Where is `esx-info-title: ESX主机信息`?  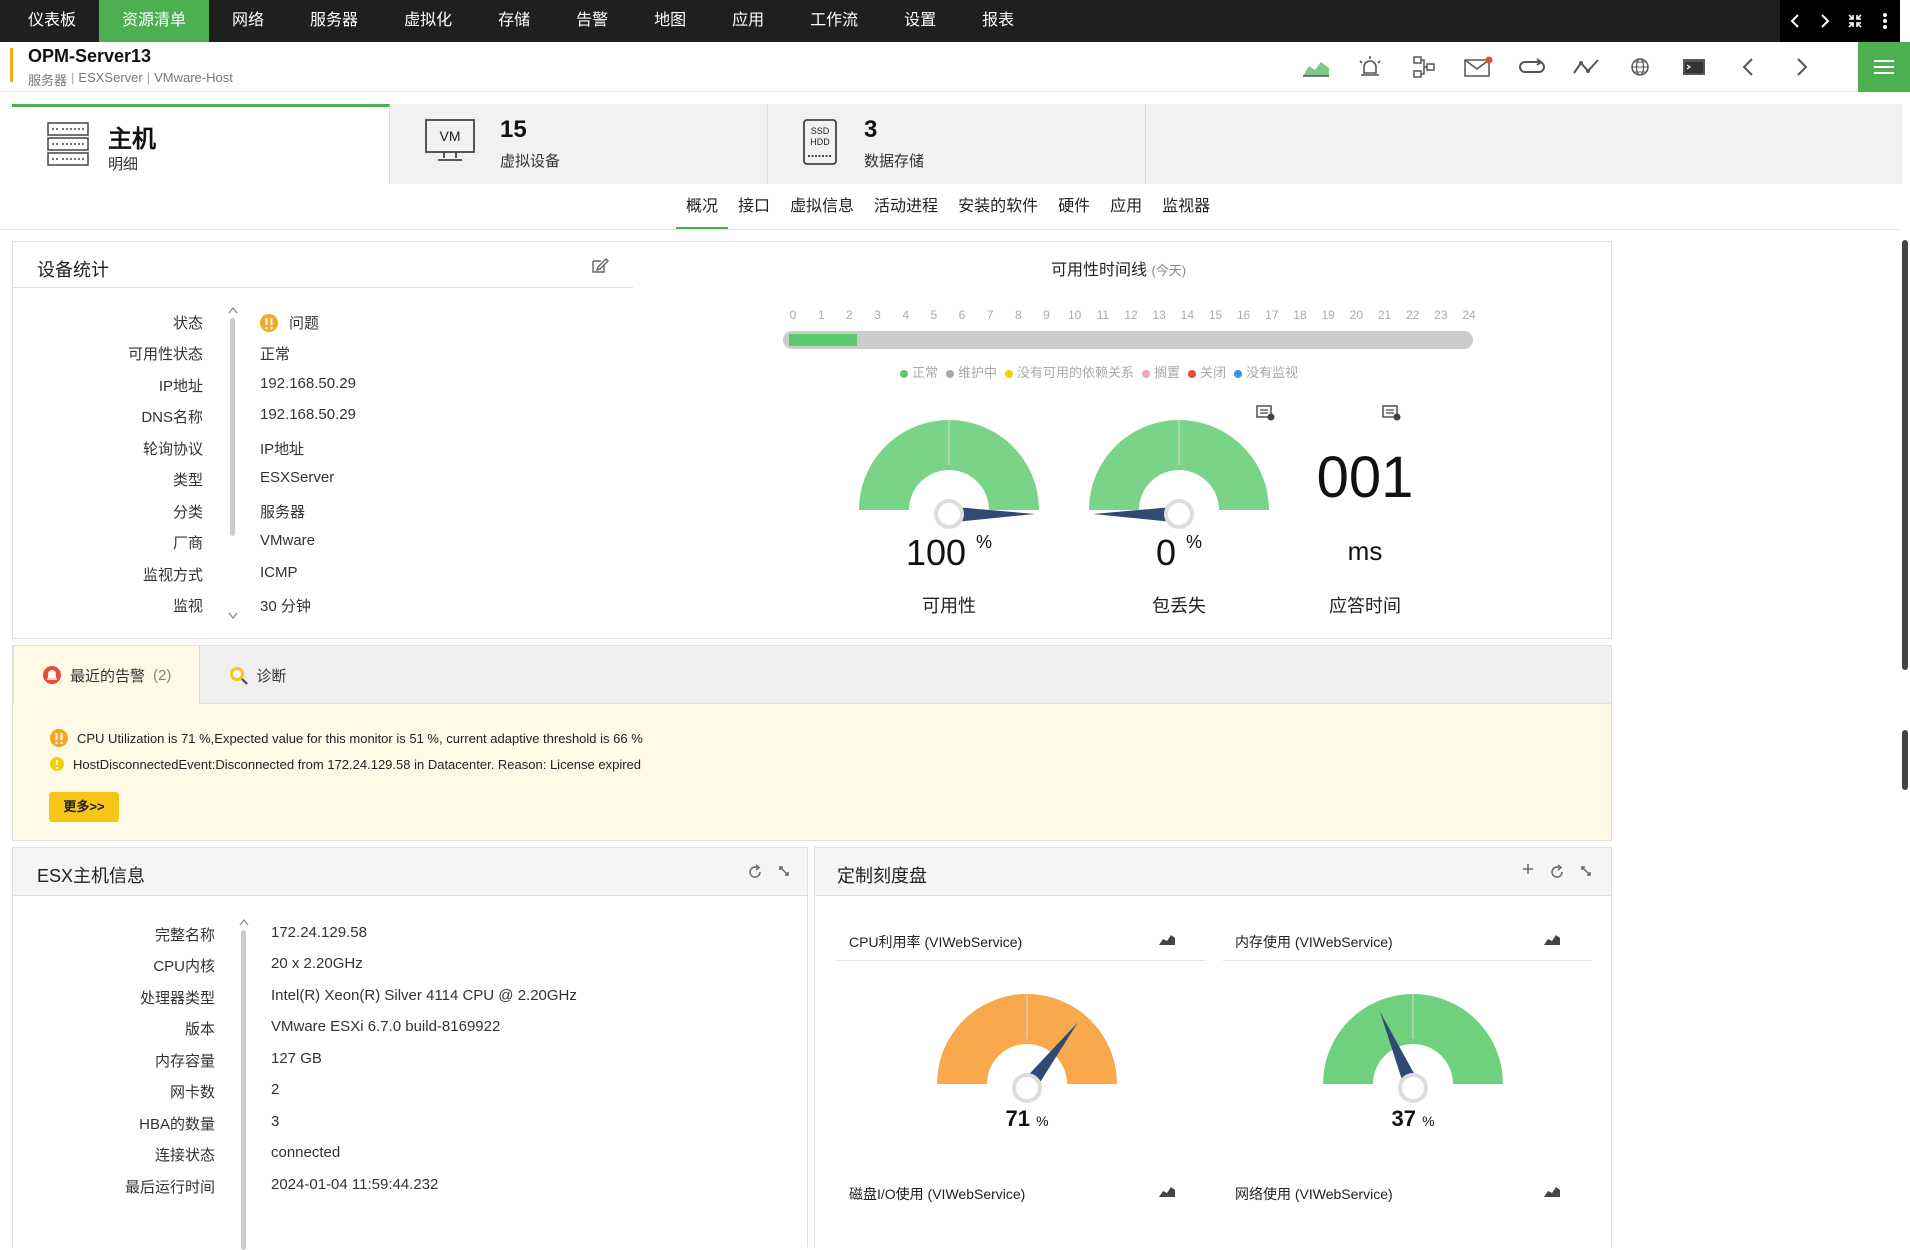
esx-info-title: ESX主机信息 is located at coordinates (91, 876).